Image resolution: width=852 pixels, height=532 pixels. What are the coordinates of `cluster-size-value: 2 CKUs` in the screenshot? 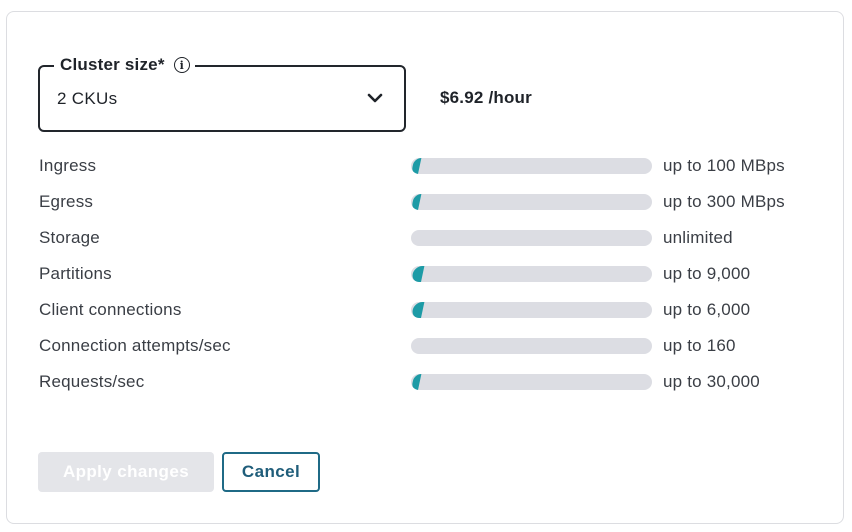 It's located at (87, 98).